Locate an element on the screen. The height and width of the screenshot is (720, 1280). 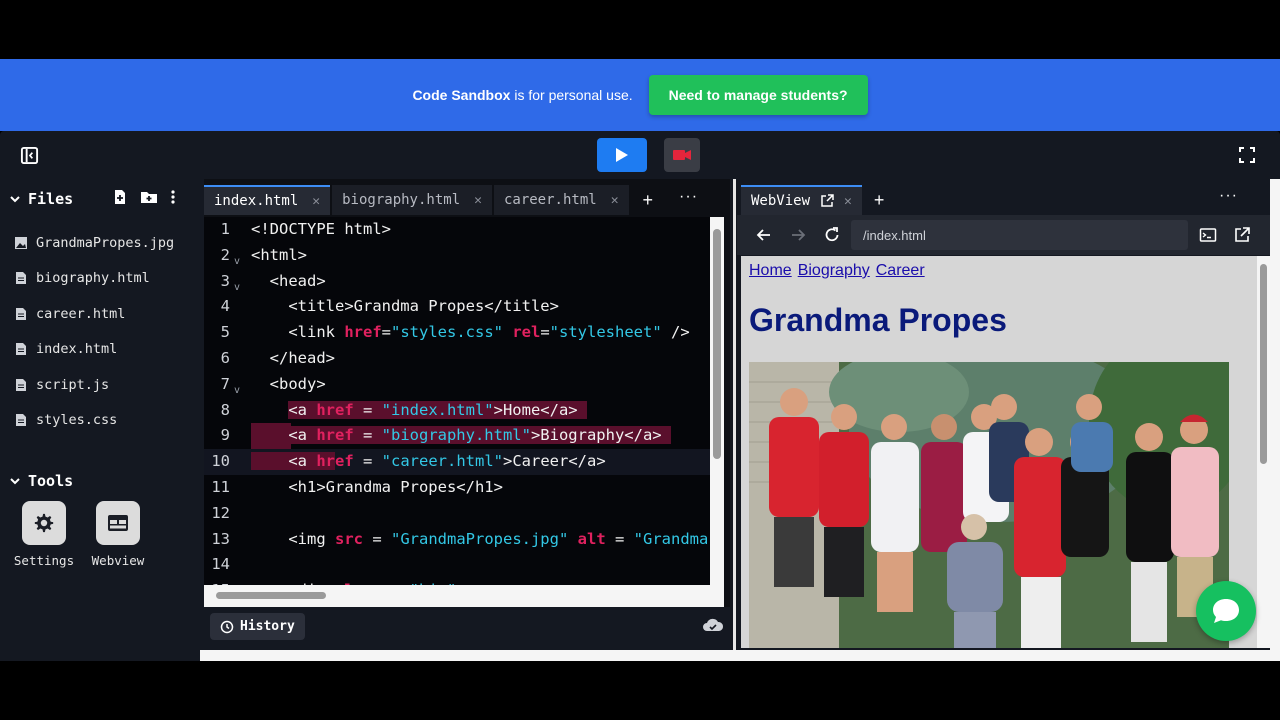
chat-button is located at coordinates (1226, 611).